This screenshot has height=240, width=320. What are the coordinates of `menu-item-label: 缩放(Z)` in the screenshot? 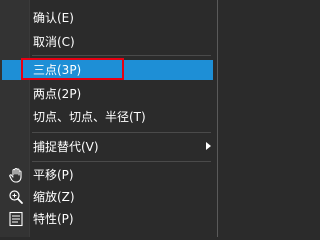 It's located at (54, 197).